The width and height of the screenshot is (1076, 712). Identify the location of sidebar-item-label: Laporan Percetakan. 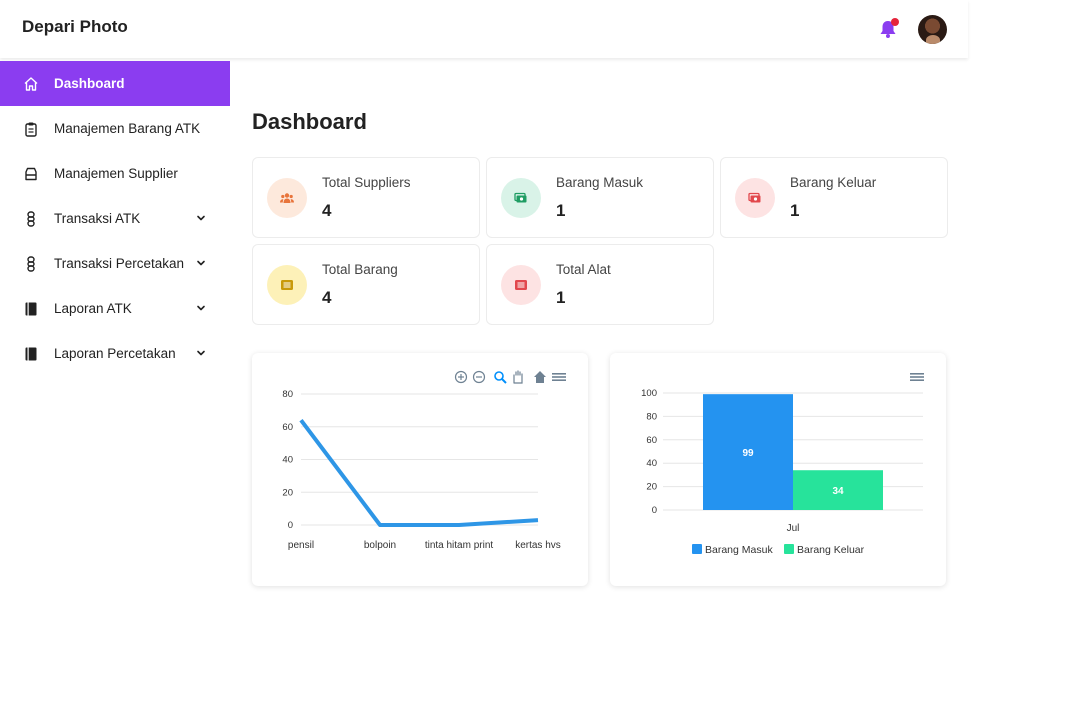
(115, 353).